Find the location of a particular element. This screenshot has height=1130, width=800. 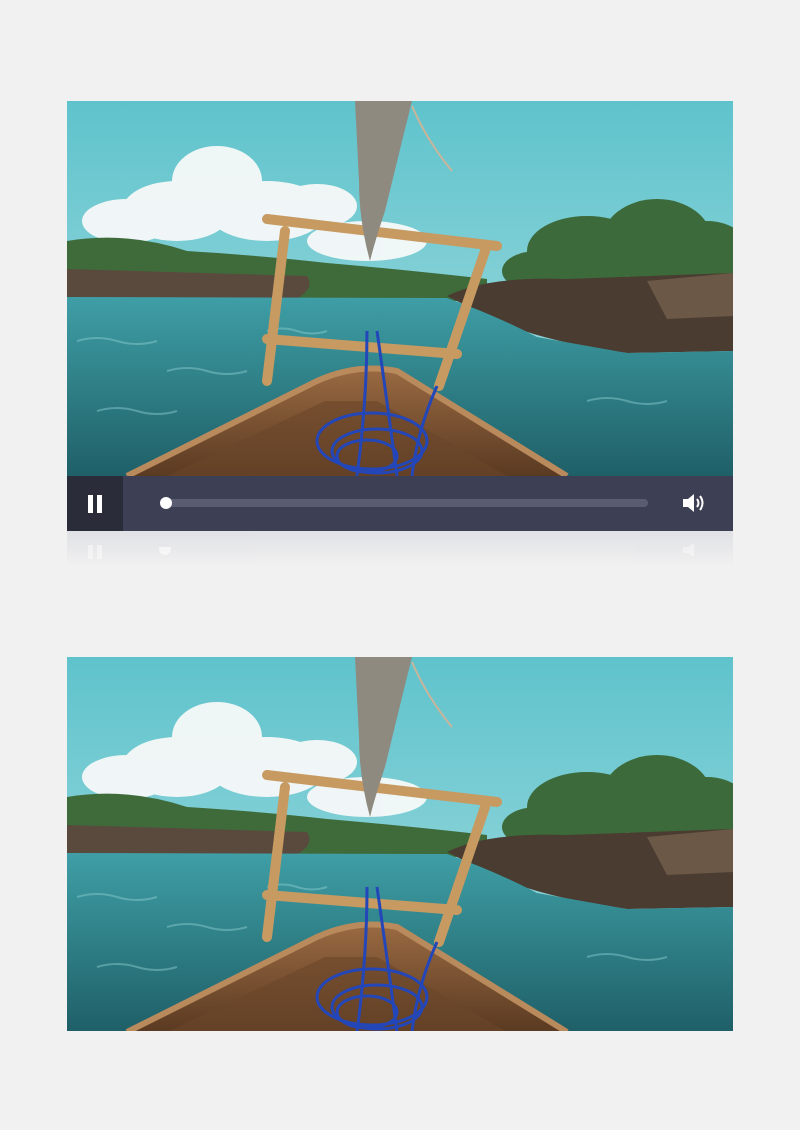

volume-icon is located at coordinates (694, 503).